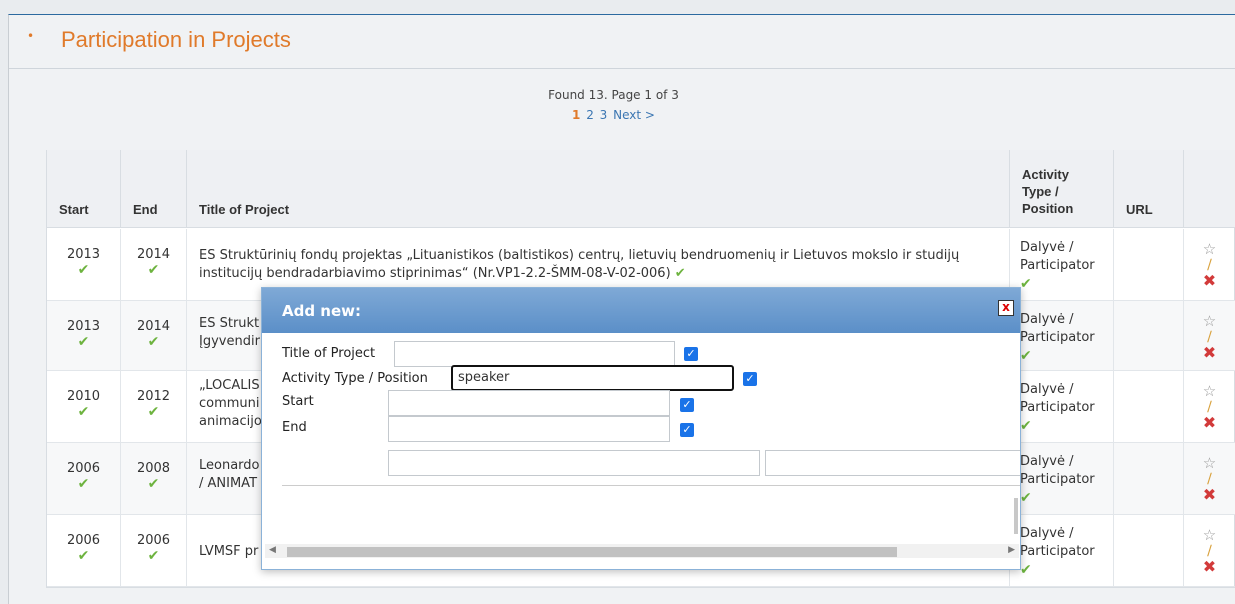  I want to click on page-link-3: 3, so click(604, 115).